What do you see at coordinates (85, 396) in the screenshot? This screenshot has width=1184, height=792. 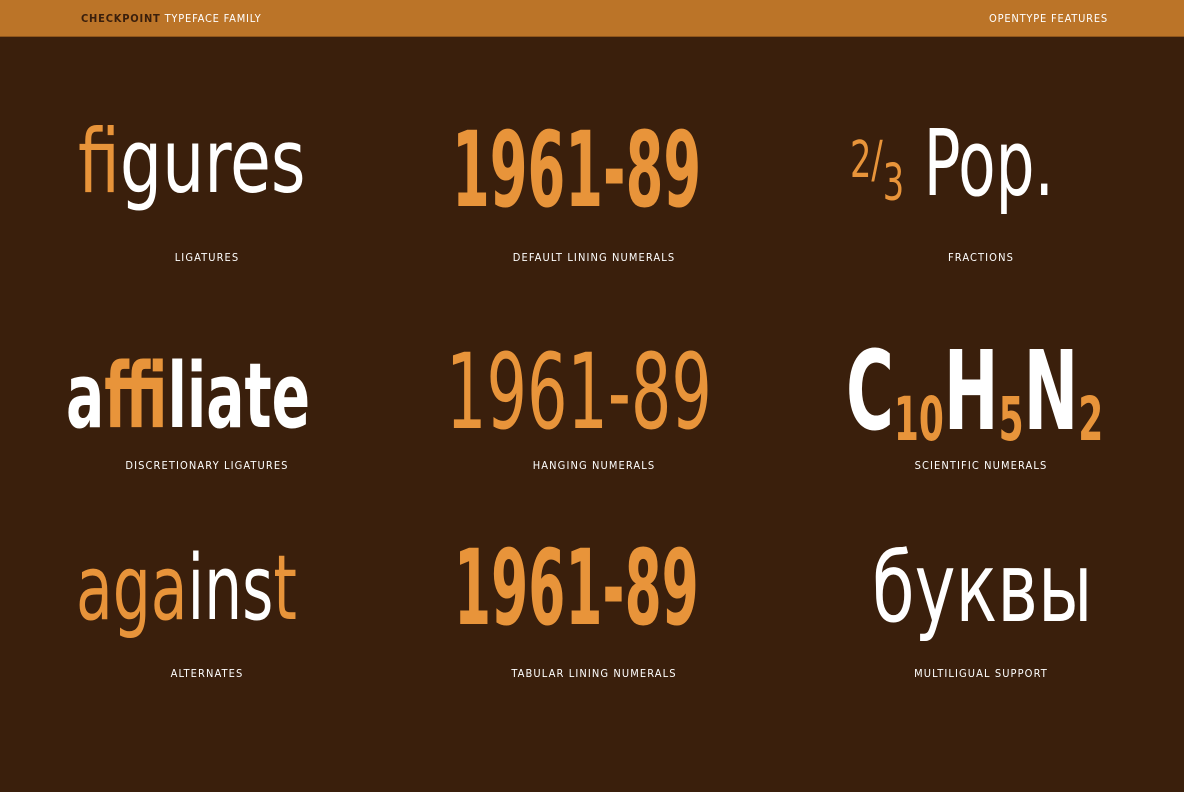 I see `discretionary-a: a` at bounding box center [85, 396].